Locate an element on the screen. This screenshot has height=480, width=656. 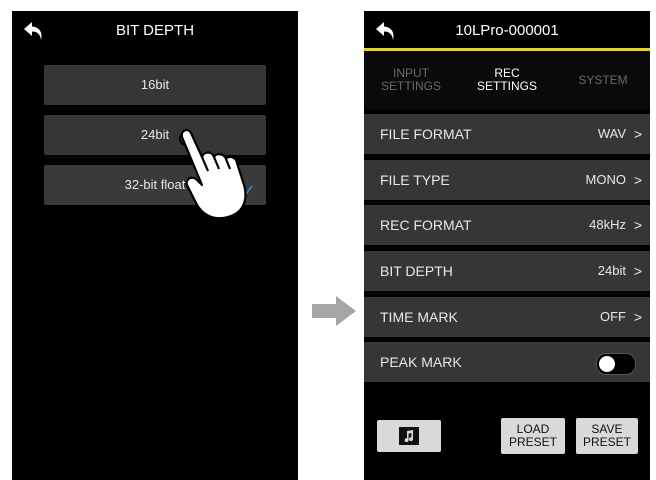
row-label: FILE FORMAT is located at coordinates (426, 134).